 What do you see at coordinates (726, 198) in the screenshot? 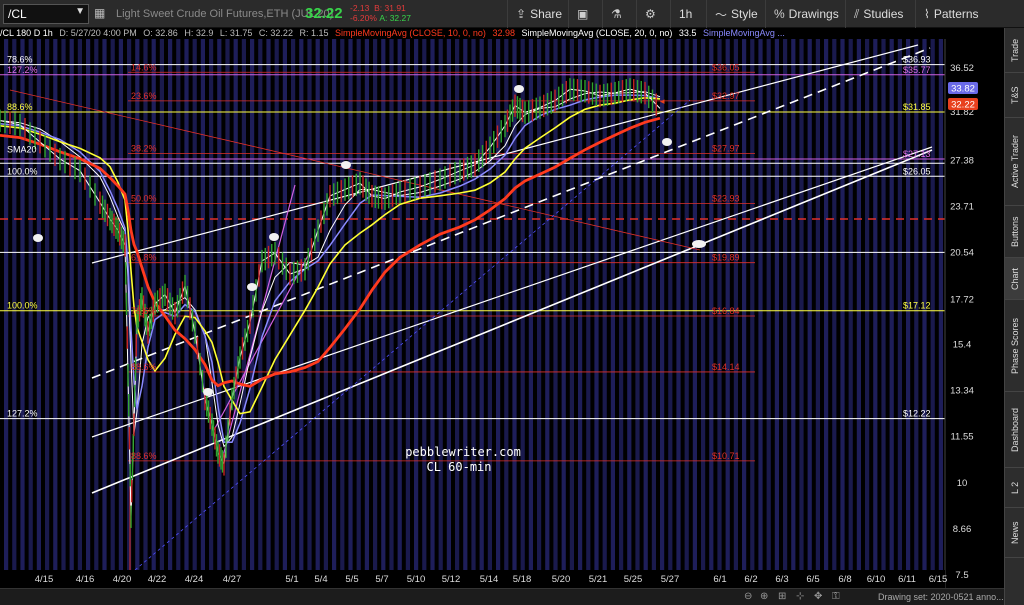
I see `fib-value-label: $23.93` at bounding box center [726, 198].